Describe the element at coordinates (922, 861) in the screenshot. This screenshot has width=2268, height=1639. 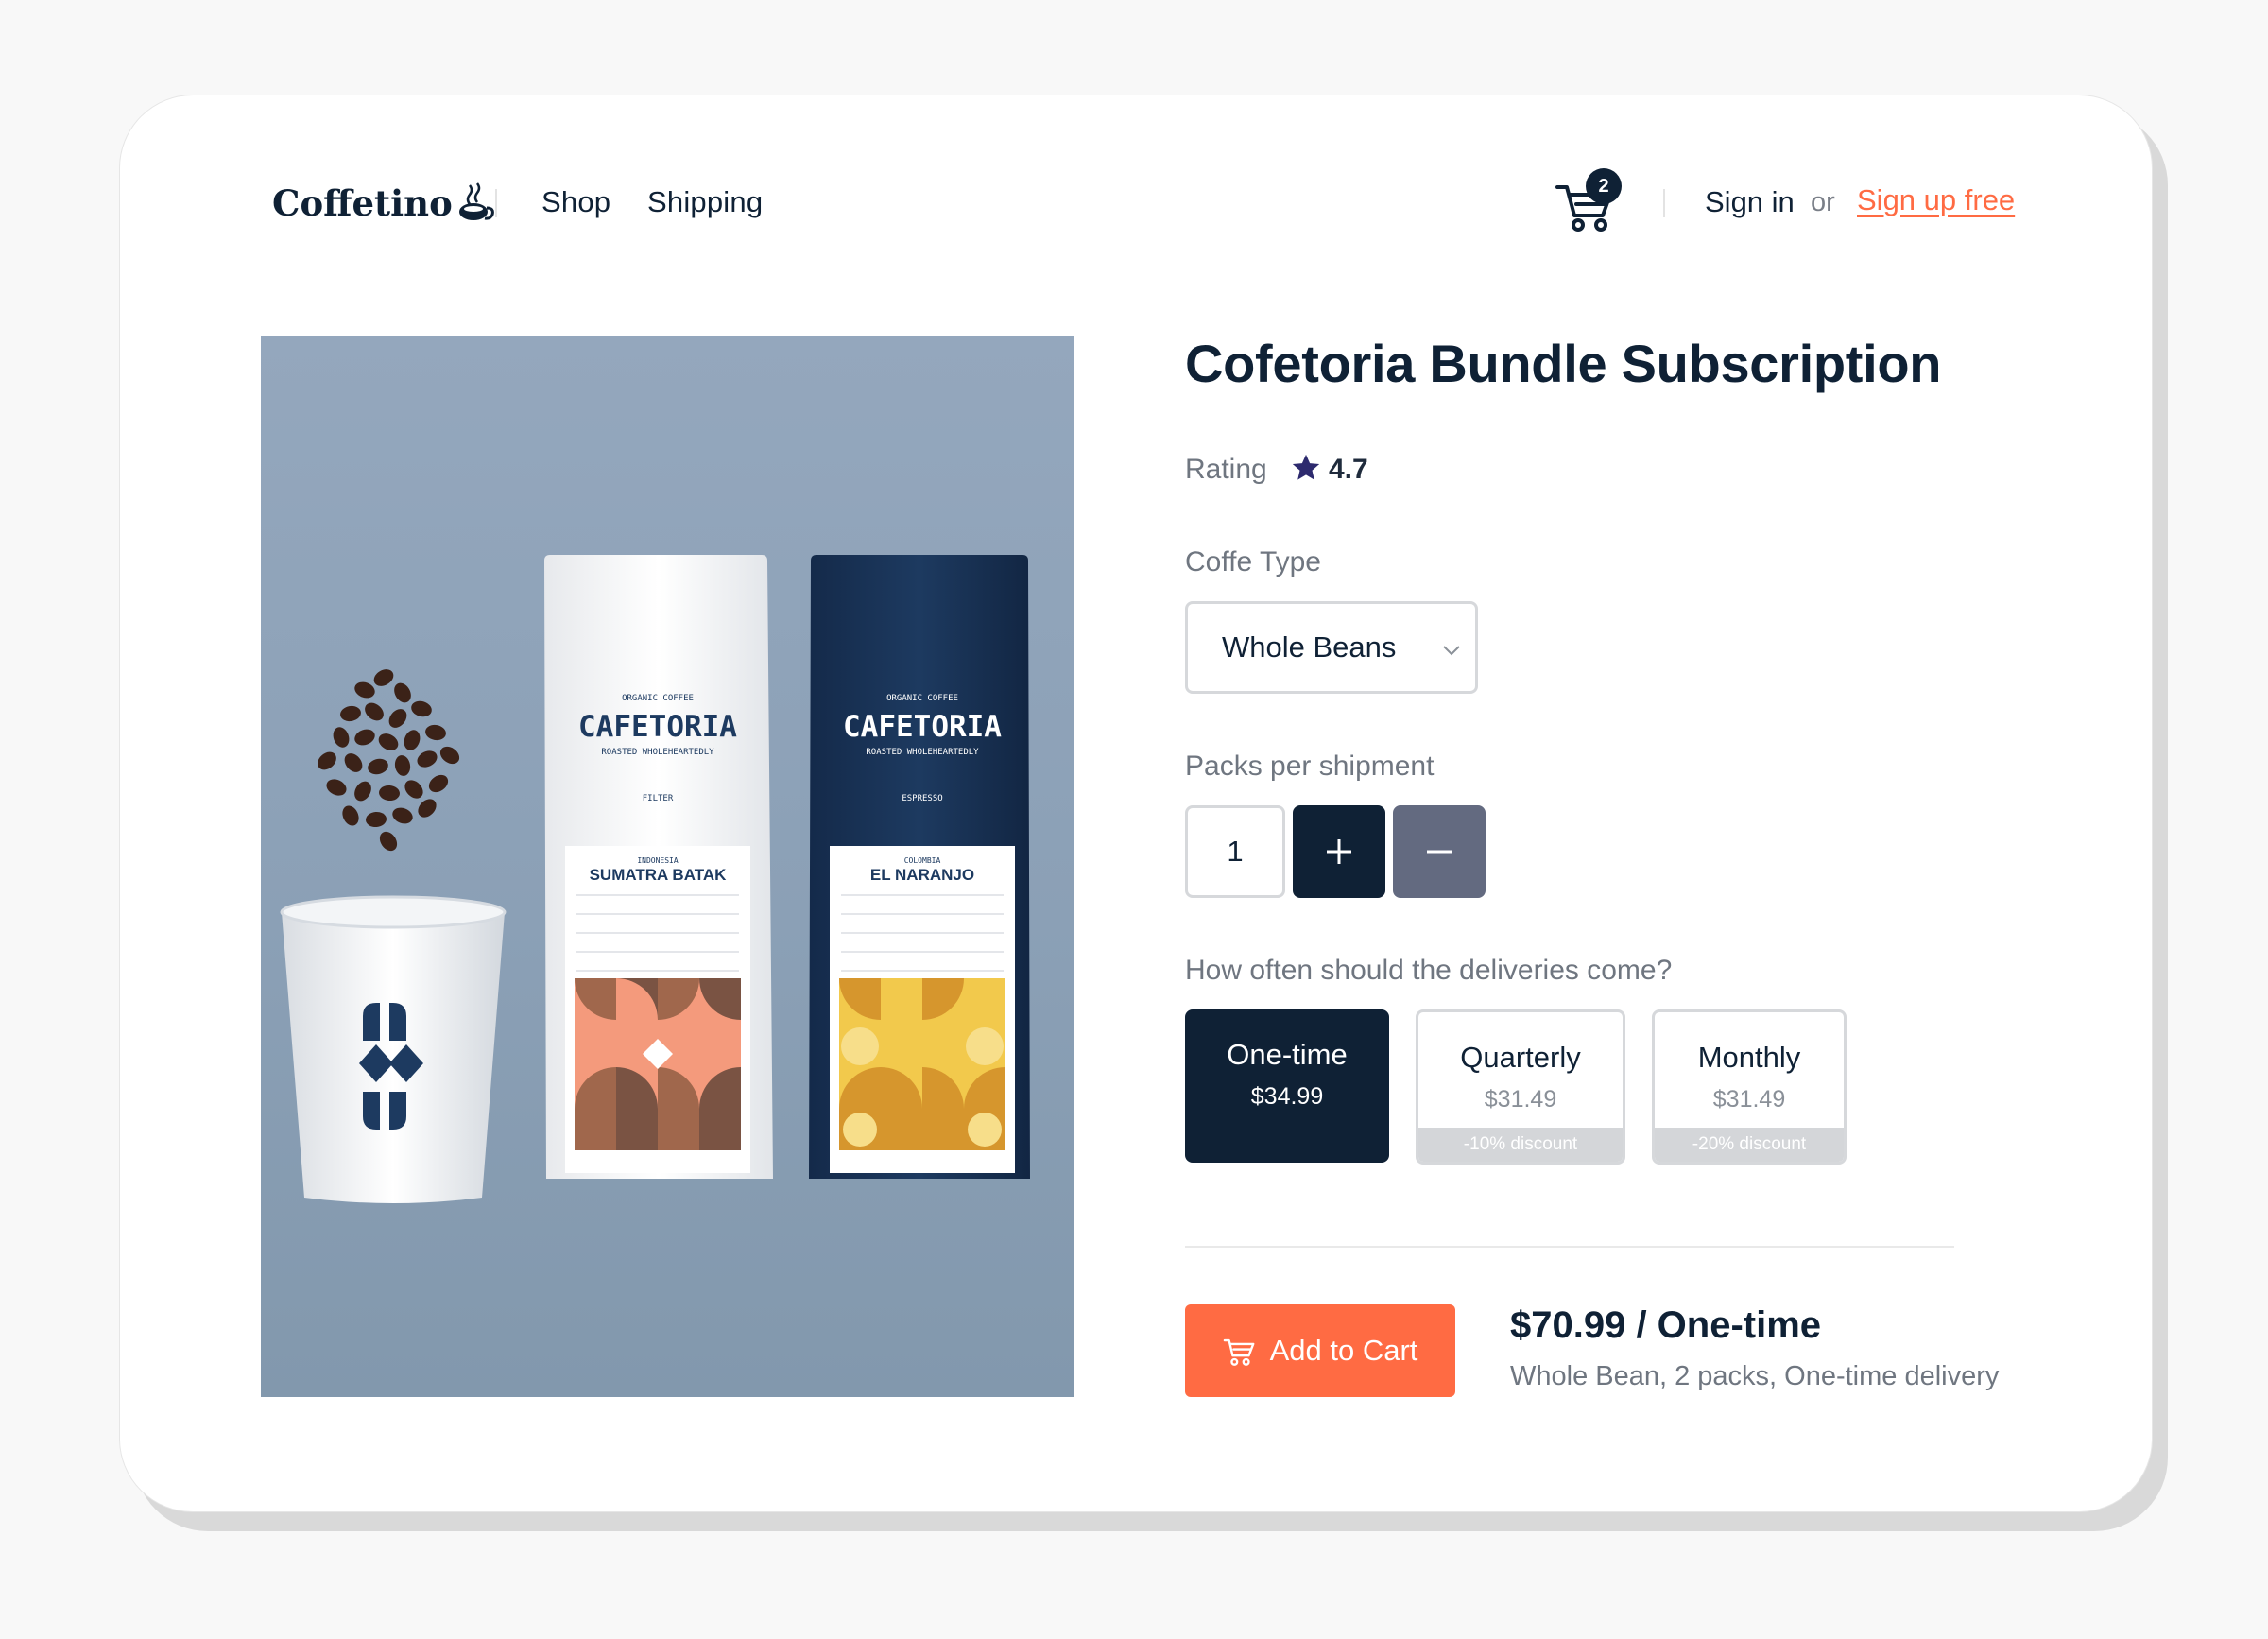
I see `svg-text: COLOMBIA` at that location.